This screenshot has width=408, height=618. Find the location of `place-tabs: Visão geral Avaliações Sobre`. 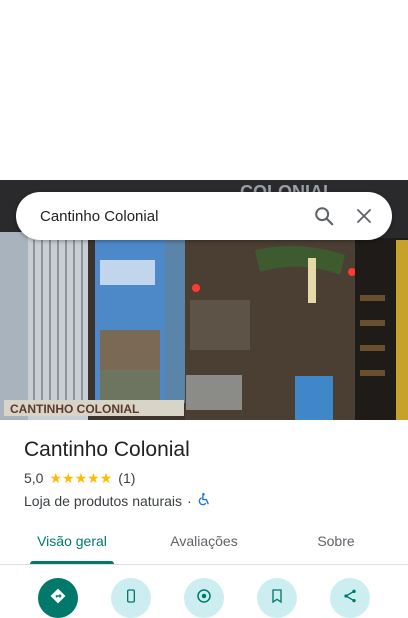

place-tabs: Visão geral Avaliações Sobre is located at coordinates (204, 542).